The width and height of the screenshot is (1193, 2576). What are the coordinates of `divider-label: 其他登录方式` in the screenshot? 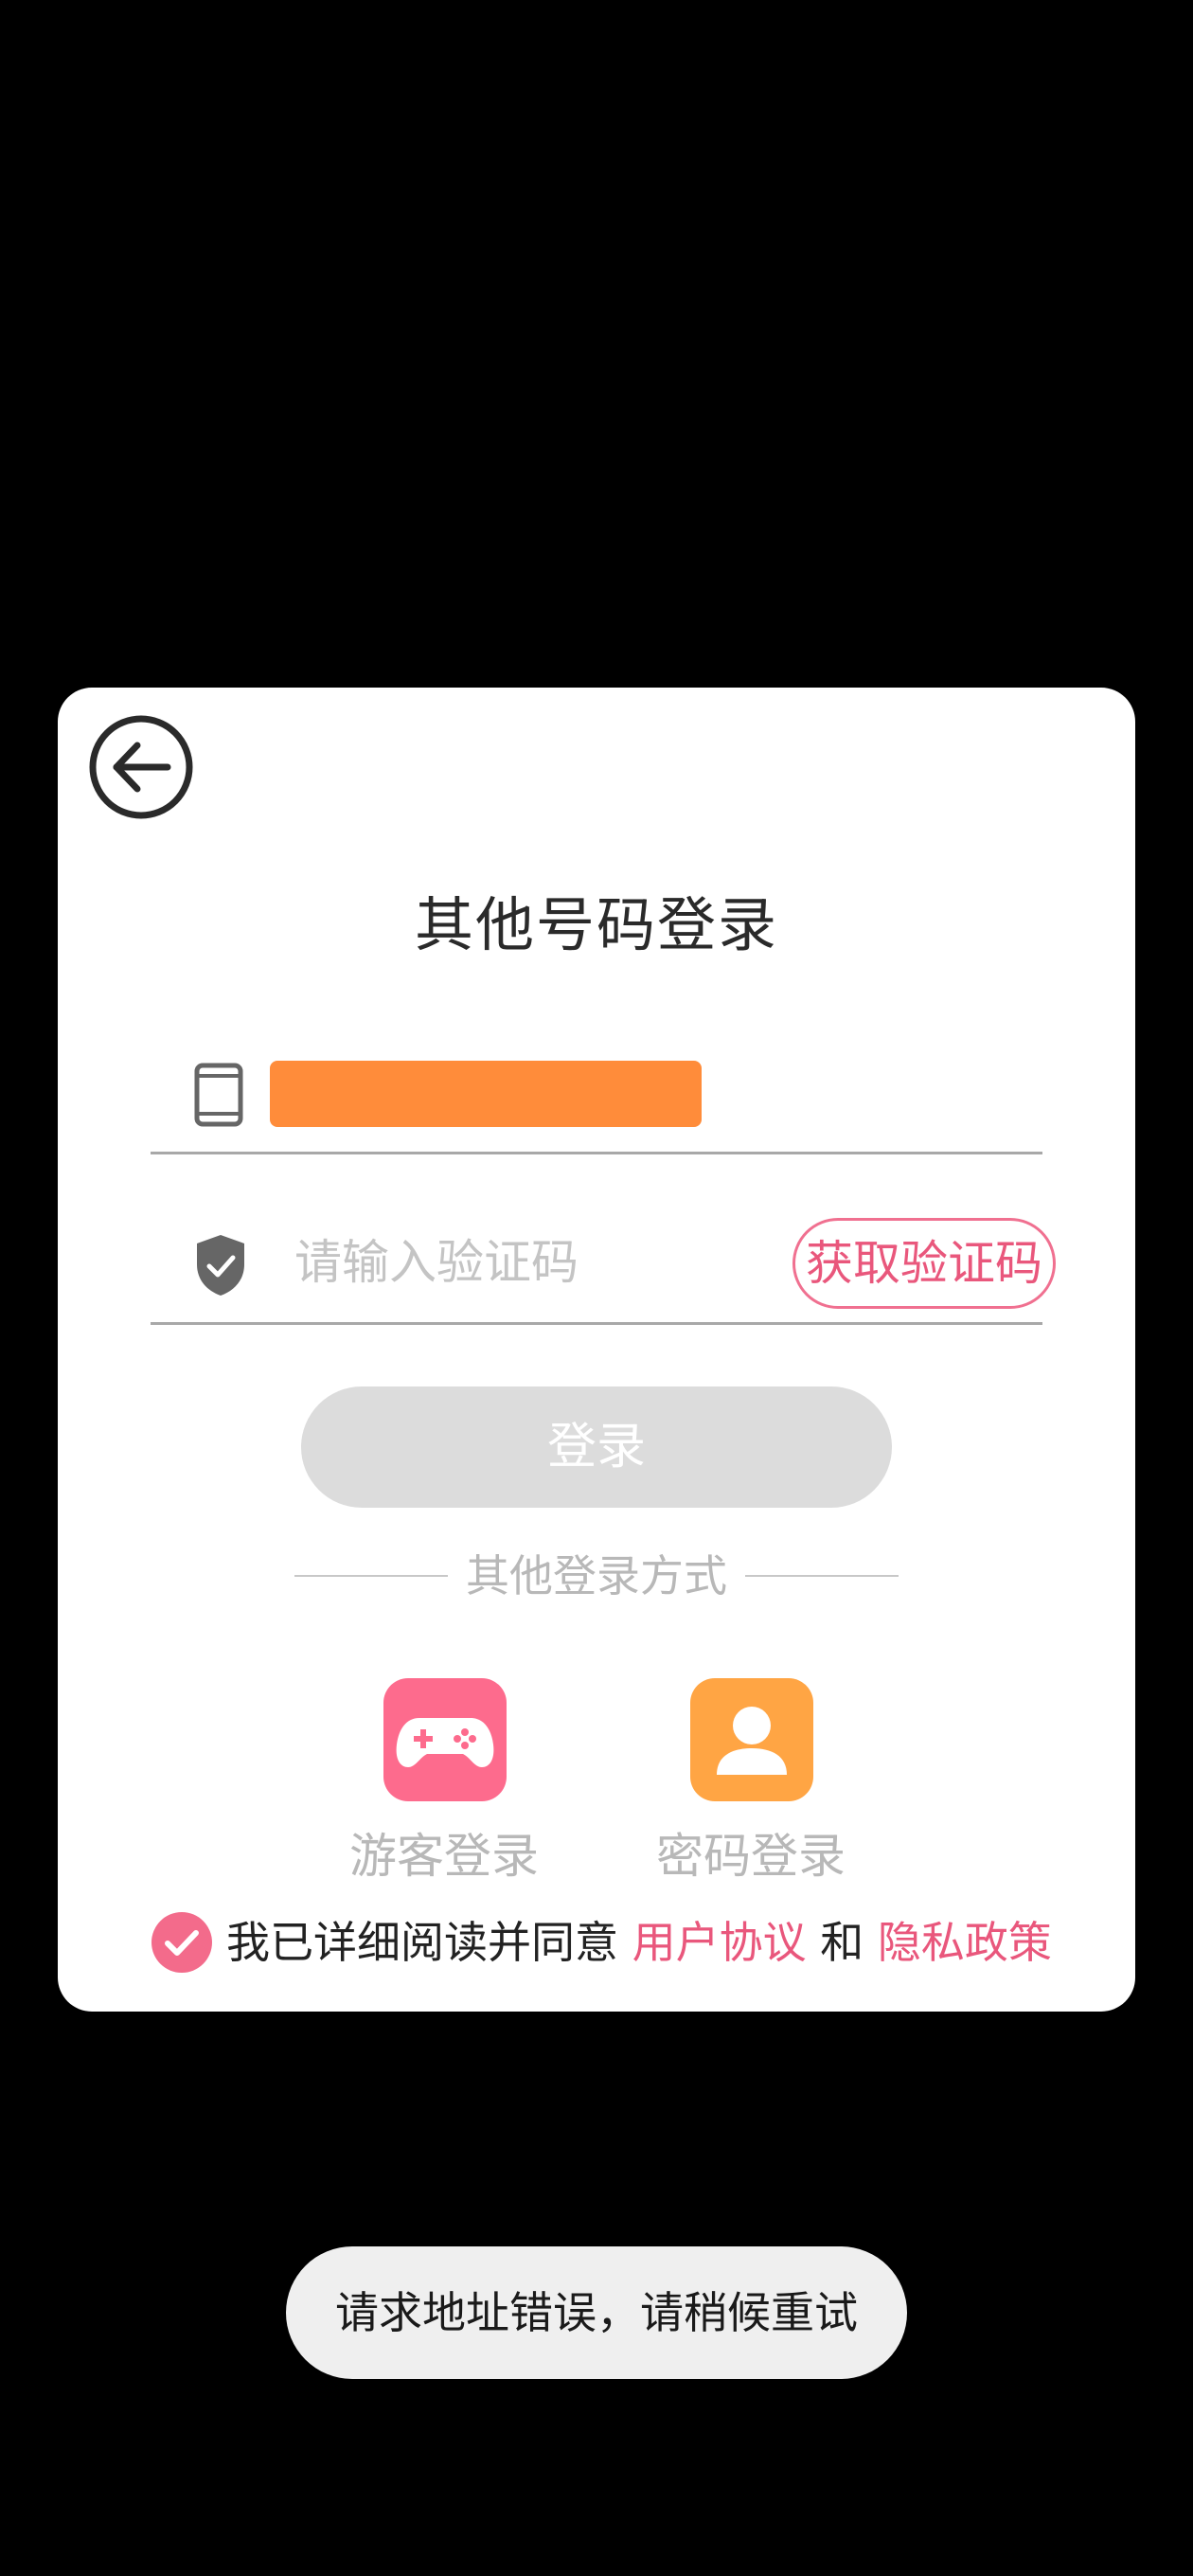 It's located at (596, 1575).